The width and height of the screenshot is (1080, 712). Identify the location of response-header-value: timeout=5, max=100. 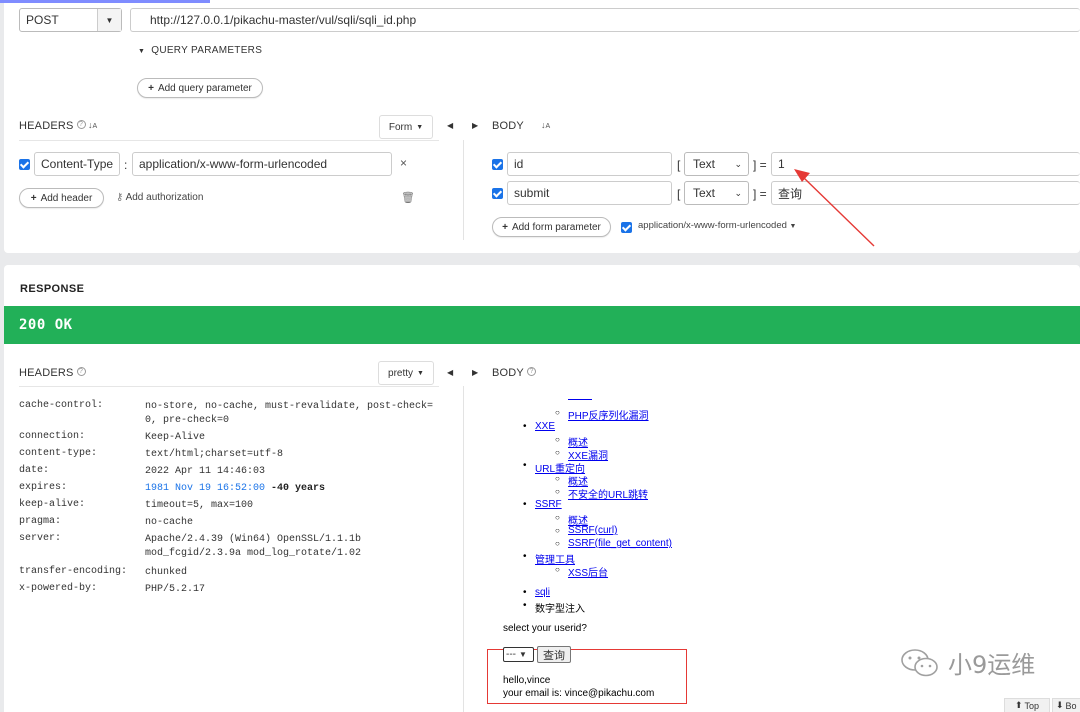
(199, 505).